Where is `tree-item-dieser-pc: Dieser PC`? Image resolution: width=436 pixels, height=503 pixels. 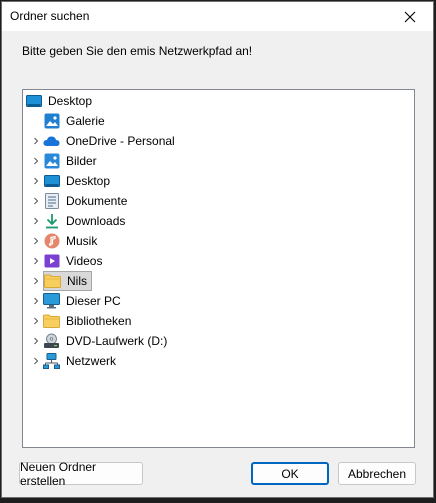 tree-item-dieser-pc: Dieser PC is located at coordinates (76, 301).